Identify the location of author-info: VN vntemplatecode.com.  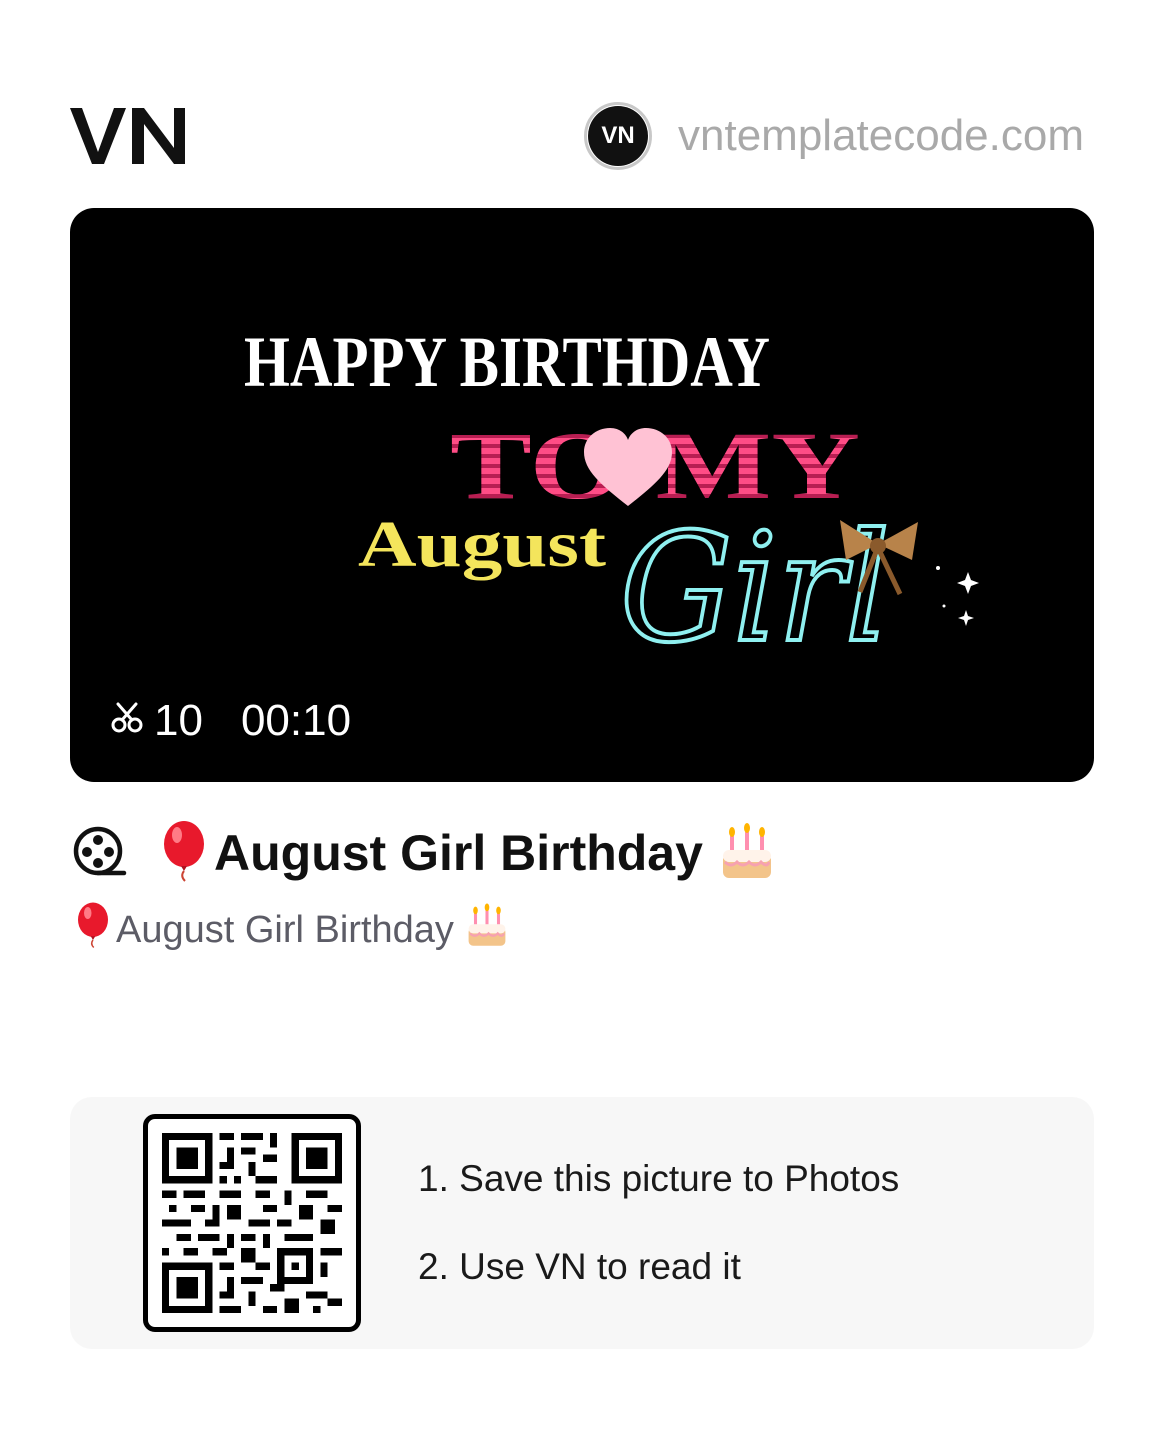
(839, 136).